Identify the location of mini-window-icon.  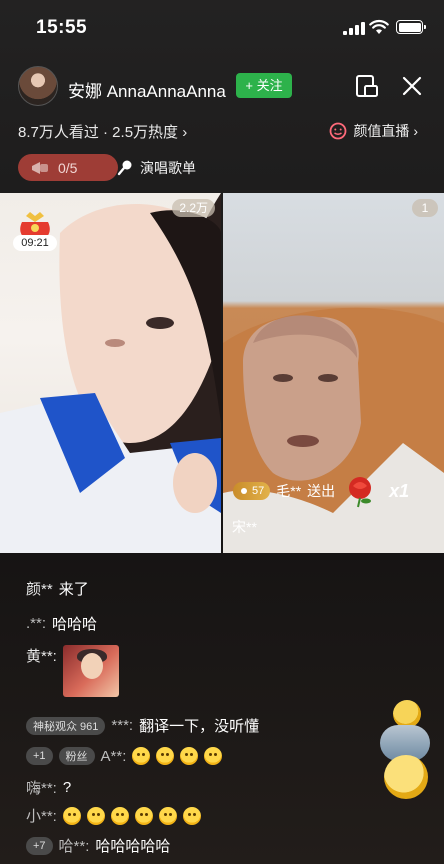
(367, 86).